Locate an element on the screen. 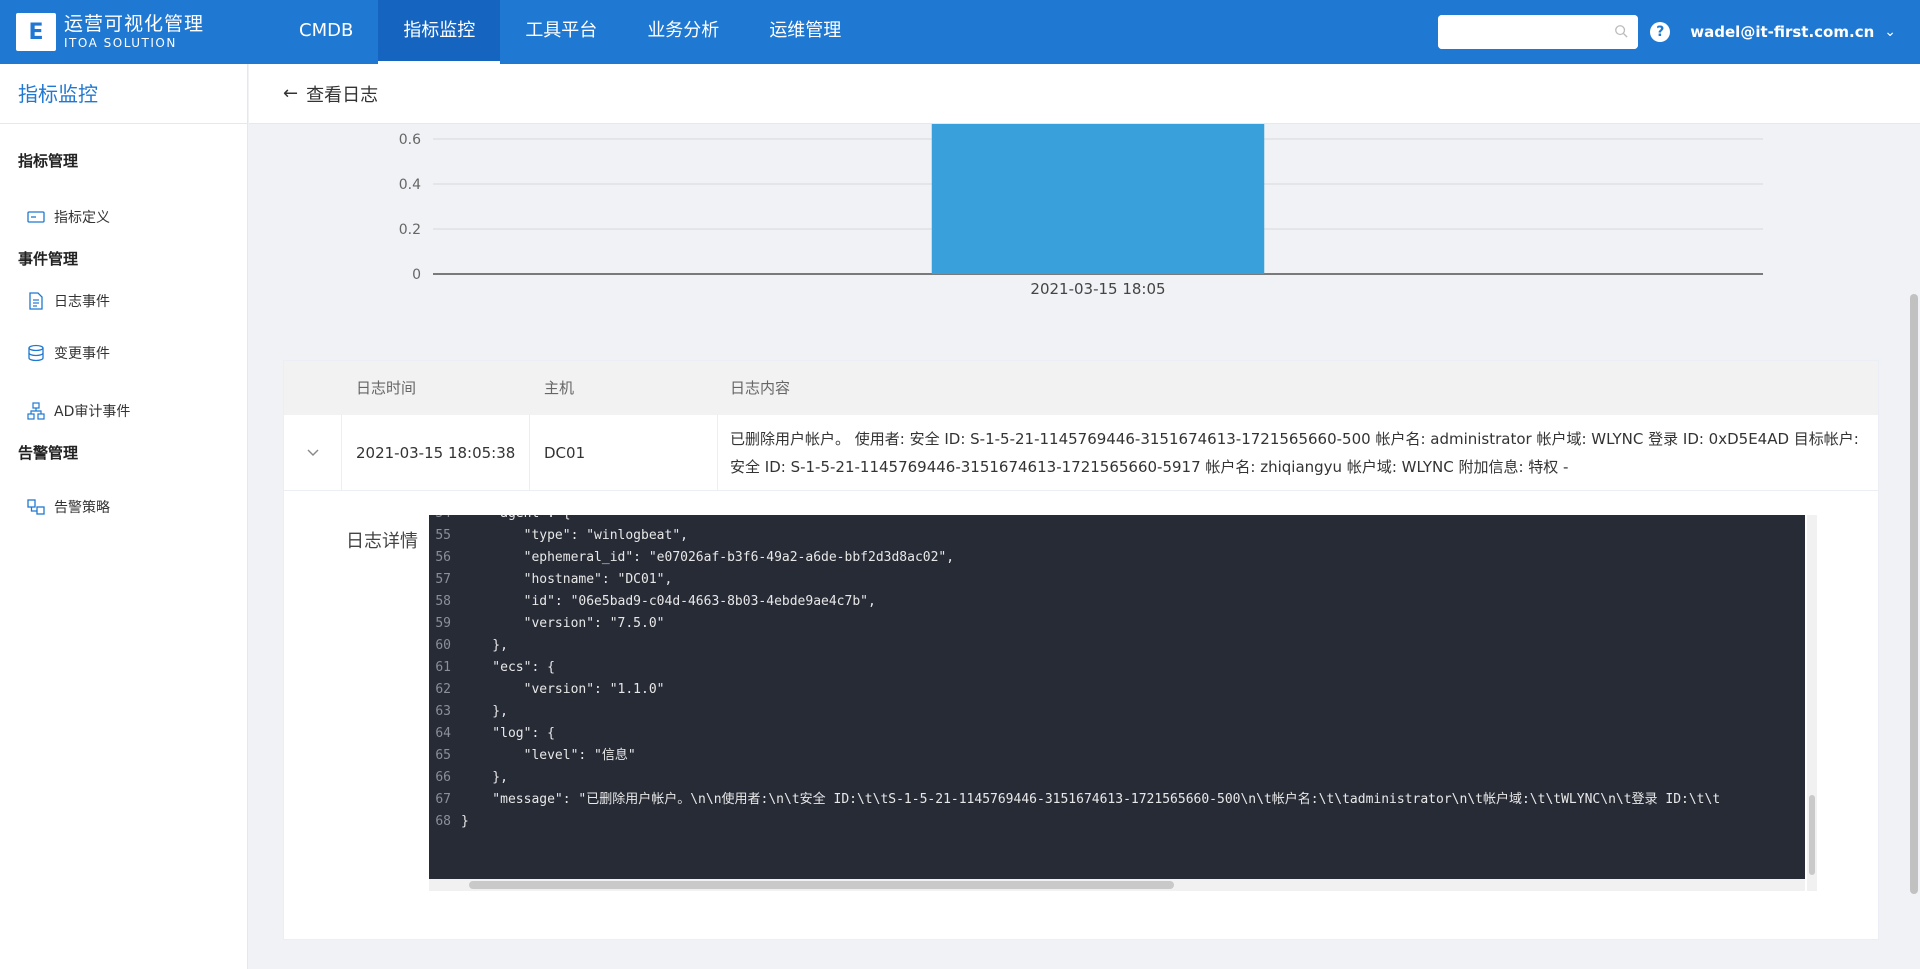 Image resolution: width=1920 pixels, height=969 pixels. app-logo: E 运营可视化管理 ITOA SOLUTION is located at coordinates (136, 32).